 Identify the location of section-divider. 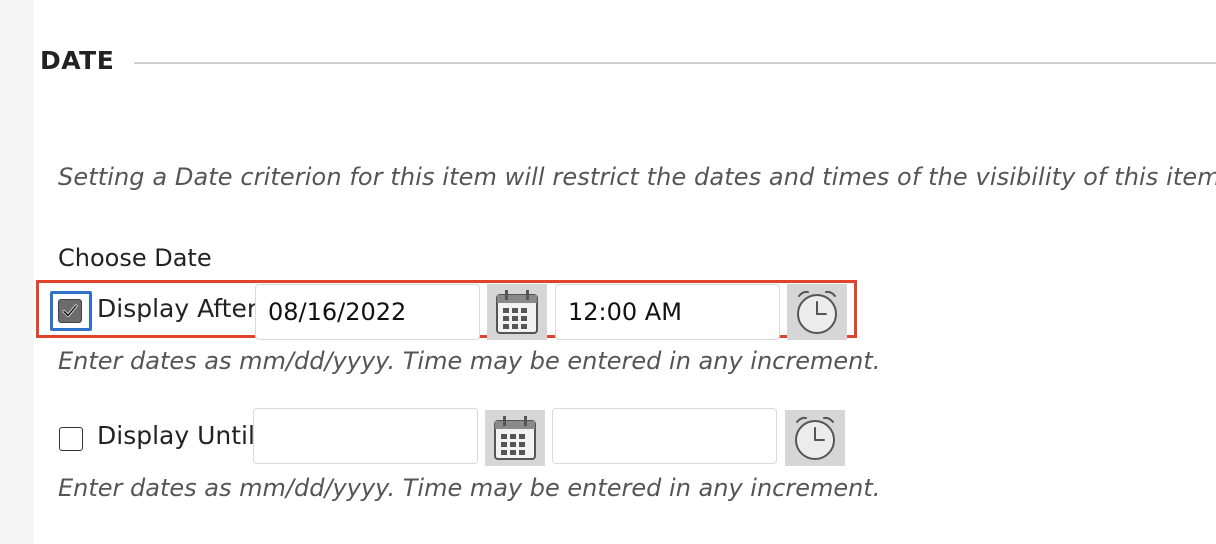
(675, 63).